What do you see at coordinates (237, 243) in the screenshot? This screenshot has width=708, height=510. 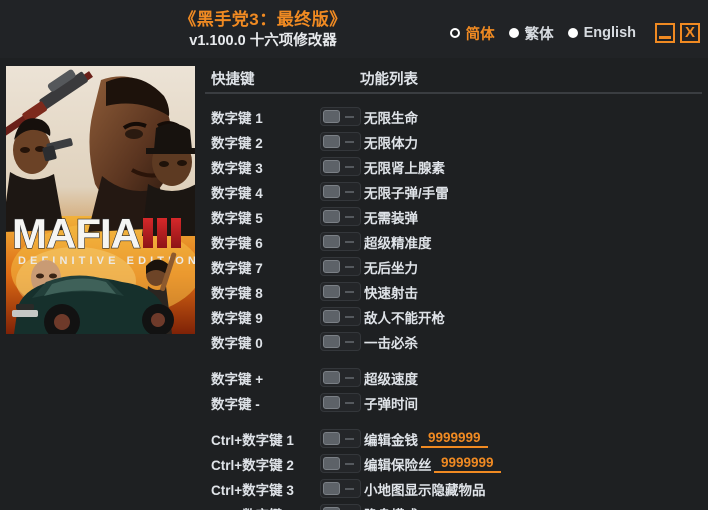 I see `hotkey-label: 数字键 6` at bounding box center [237, 243].